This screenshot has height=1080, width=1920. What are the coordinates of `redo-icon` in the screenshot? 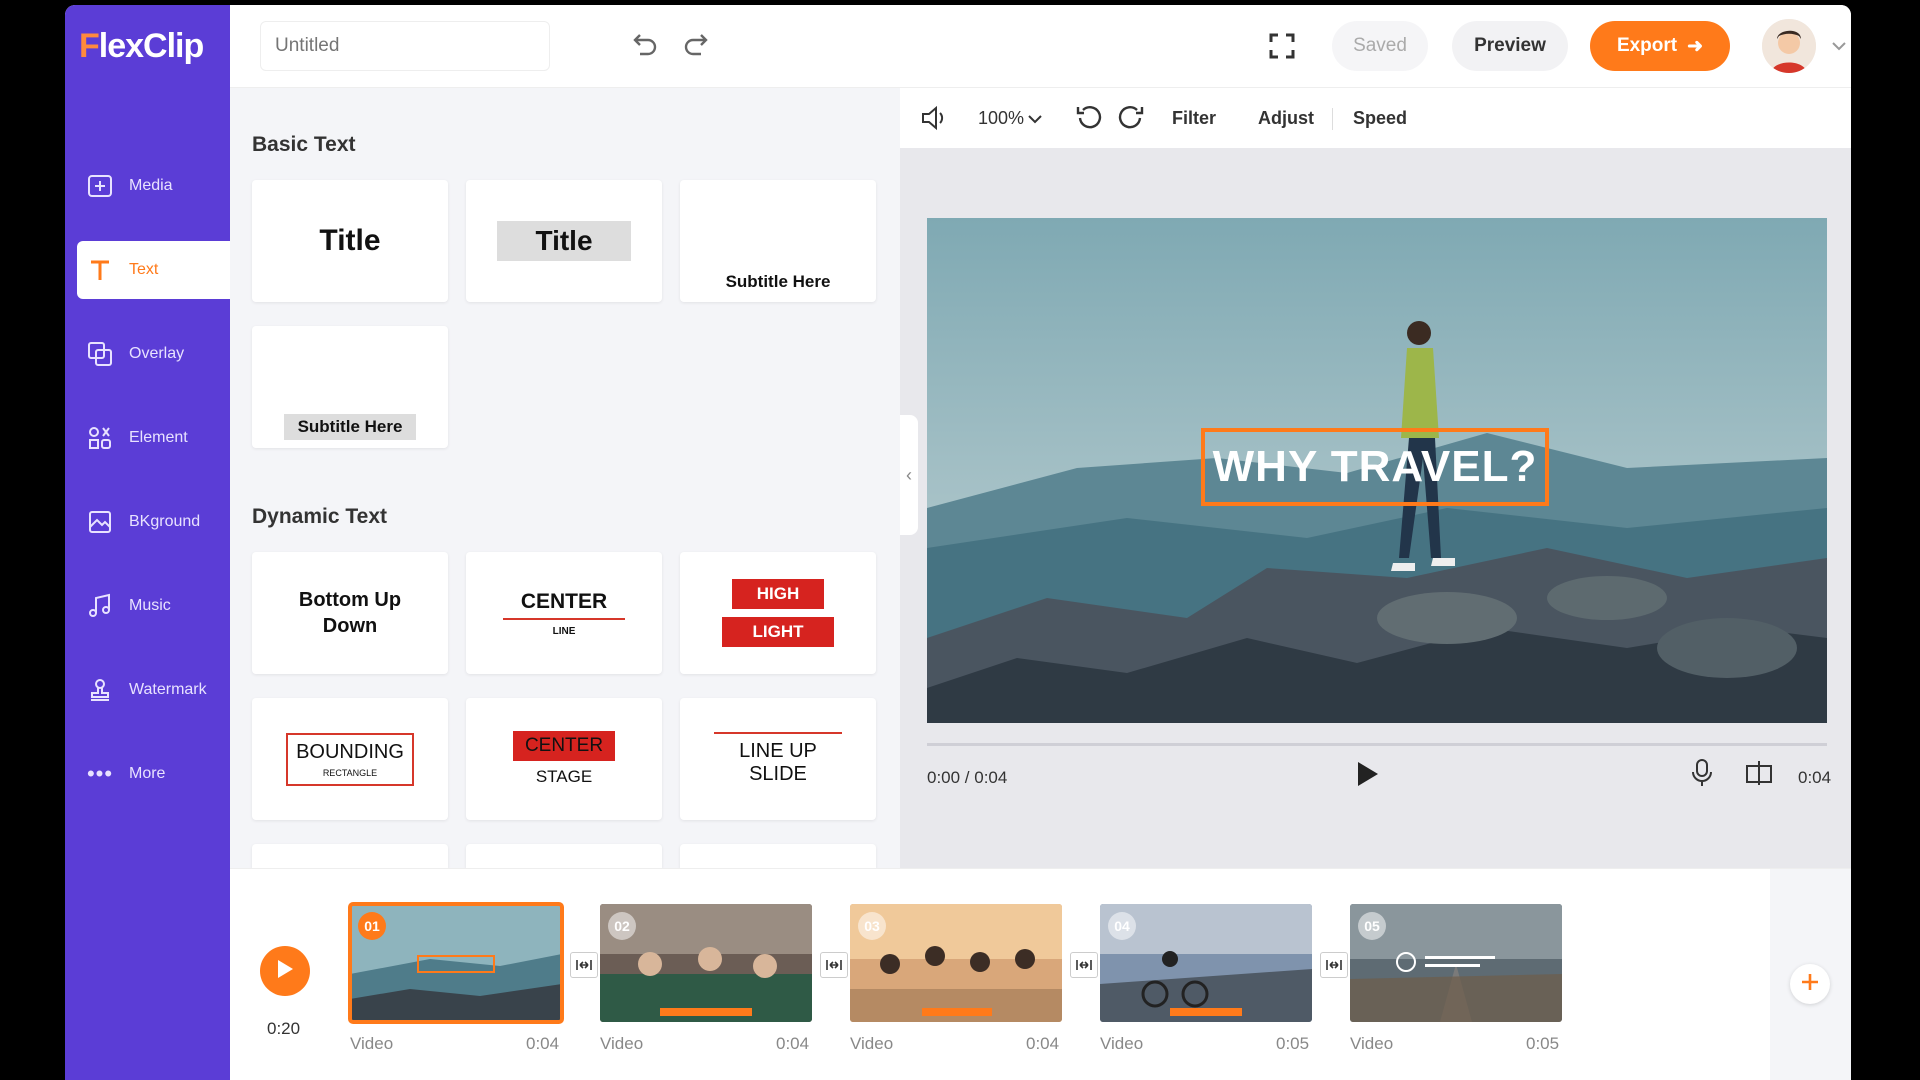 It's located at (697, 46).